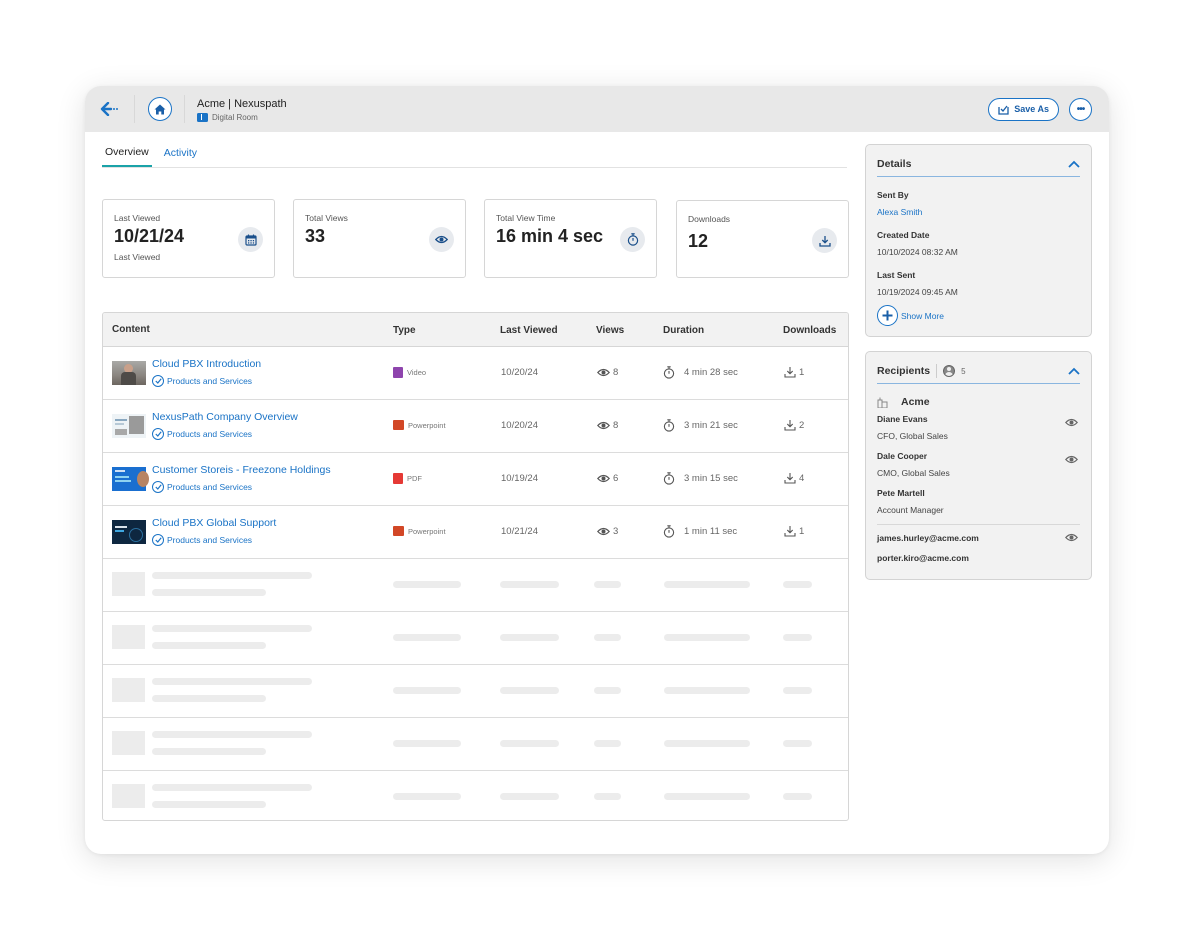 Image resolution: width=1194 pixels, height=938 pixels. What do you see at coordinates (427, 425) in the screenshot?
I see `type-label: Powerpoint` at bounding box center [427, 425].